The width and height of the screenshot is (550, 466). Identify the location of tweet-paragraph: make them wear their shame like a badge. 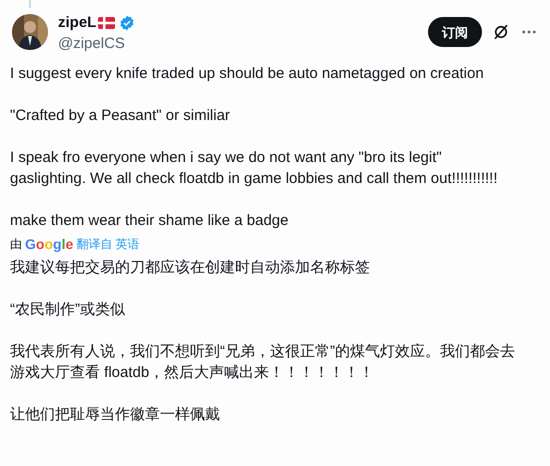
(150, 220).